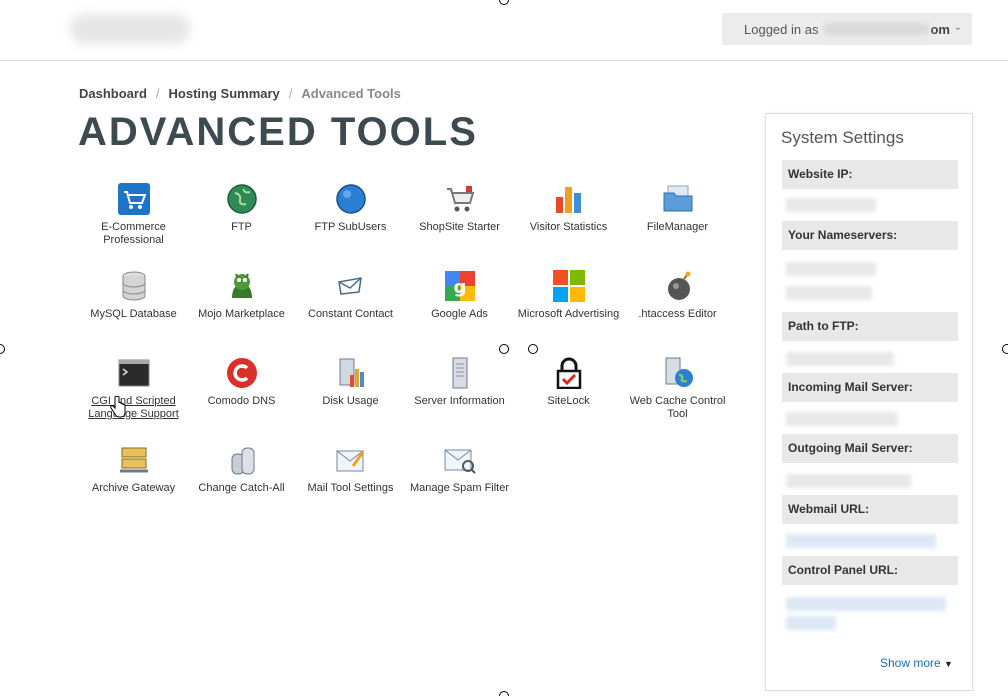 This screenshot has width=1008, height=696. What do you see at coordinates (958, 27) in the screenshot?
I see `chevron-down-icon: ⌄` at bounding box center [958, 27].